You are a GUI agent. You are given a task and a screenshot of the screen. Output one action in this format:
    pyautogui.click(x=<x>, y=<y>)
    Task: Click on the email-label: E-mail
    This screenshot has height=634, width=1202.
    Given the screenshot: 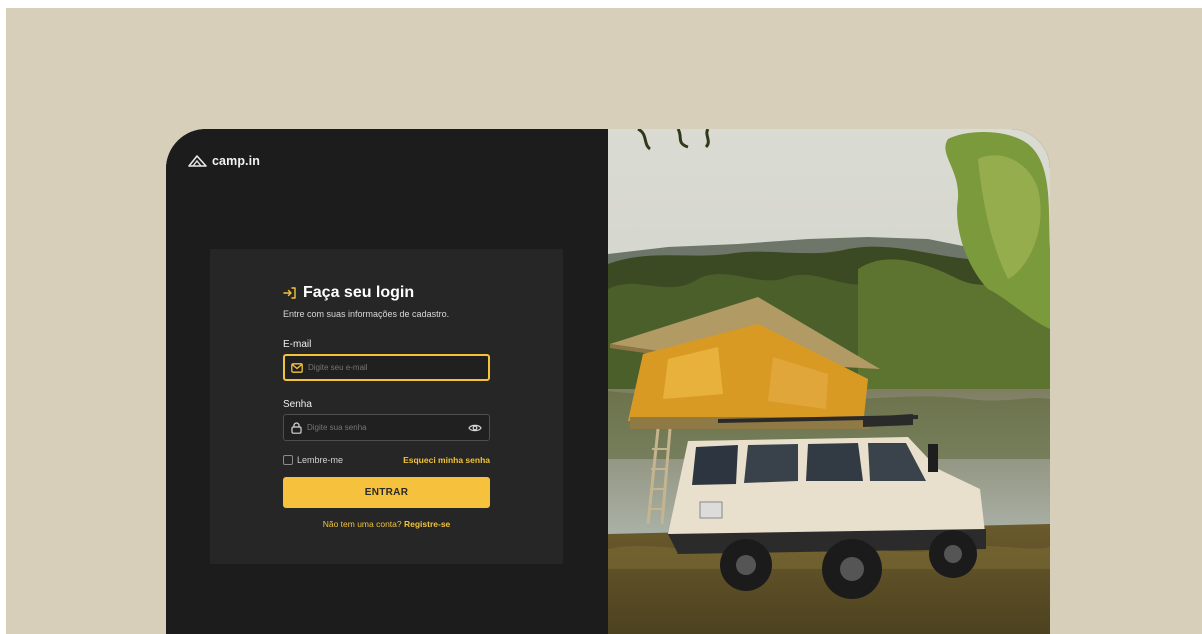 What is the action you would take?
    pyautogui.click(x=297, y=344)
    